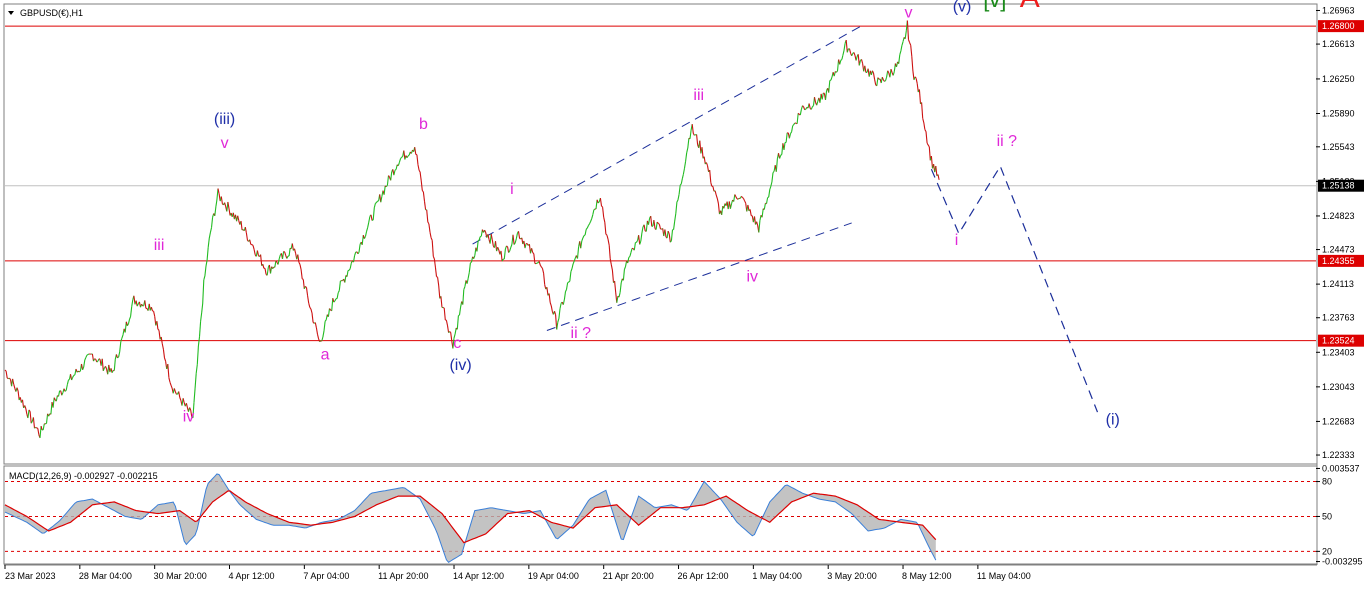 This screenshot has width=1366, height=593. What do you see at coordinates (1338, 10) in the screenshot?
I see `price-tick-label-0: 1.26963` at bounding box center [1338, 10].